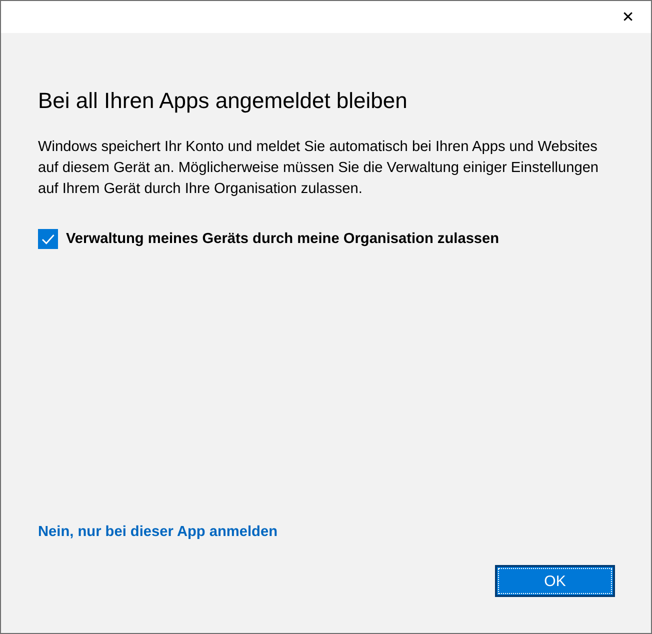  I want to click on ok-button: OK, so click(555, 581).